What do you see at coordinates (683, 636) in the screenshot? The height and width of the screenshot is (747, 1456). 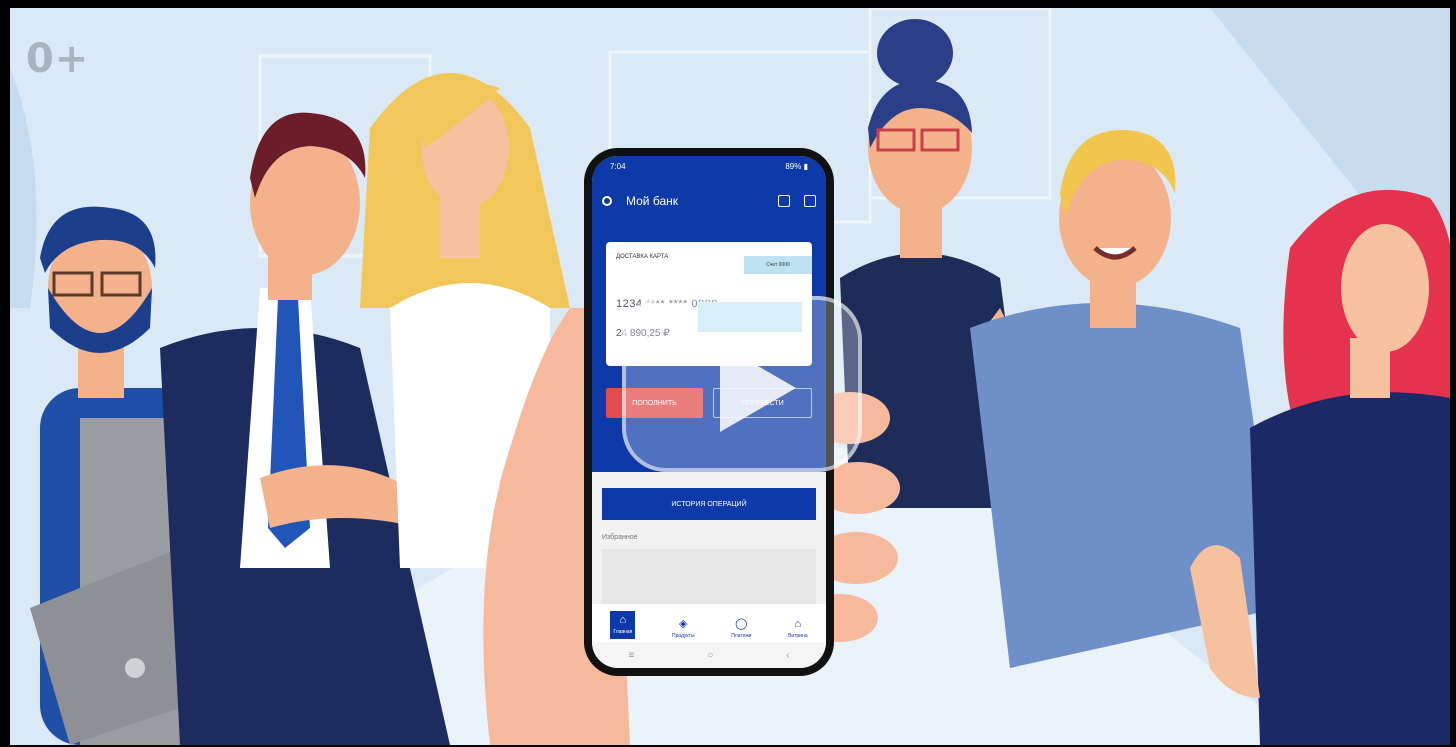 I see `nav-label: Продукты` at bounding box center [683, 636].